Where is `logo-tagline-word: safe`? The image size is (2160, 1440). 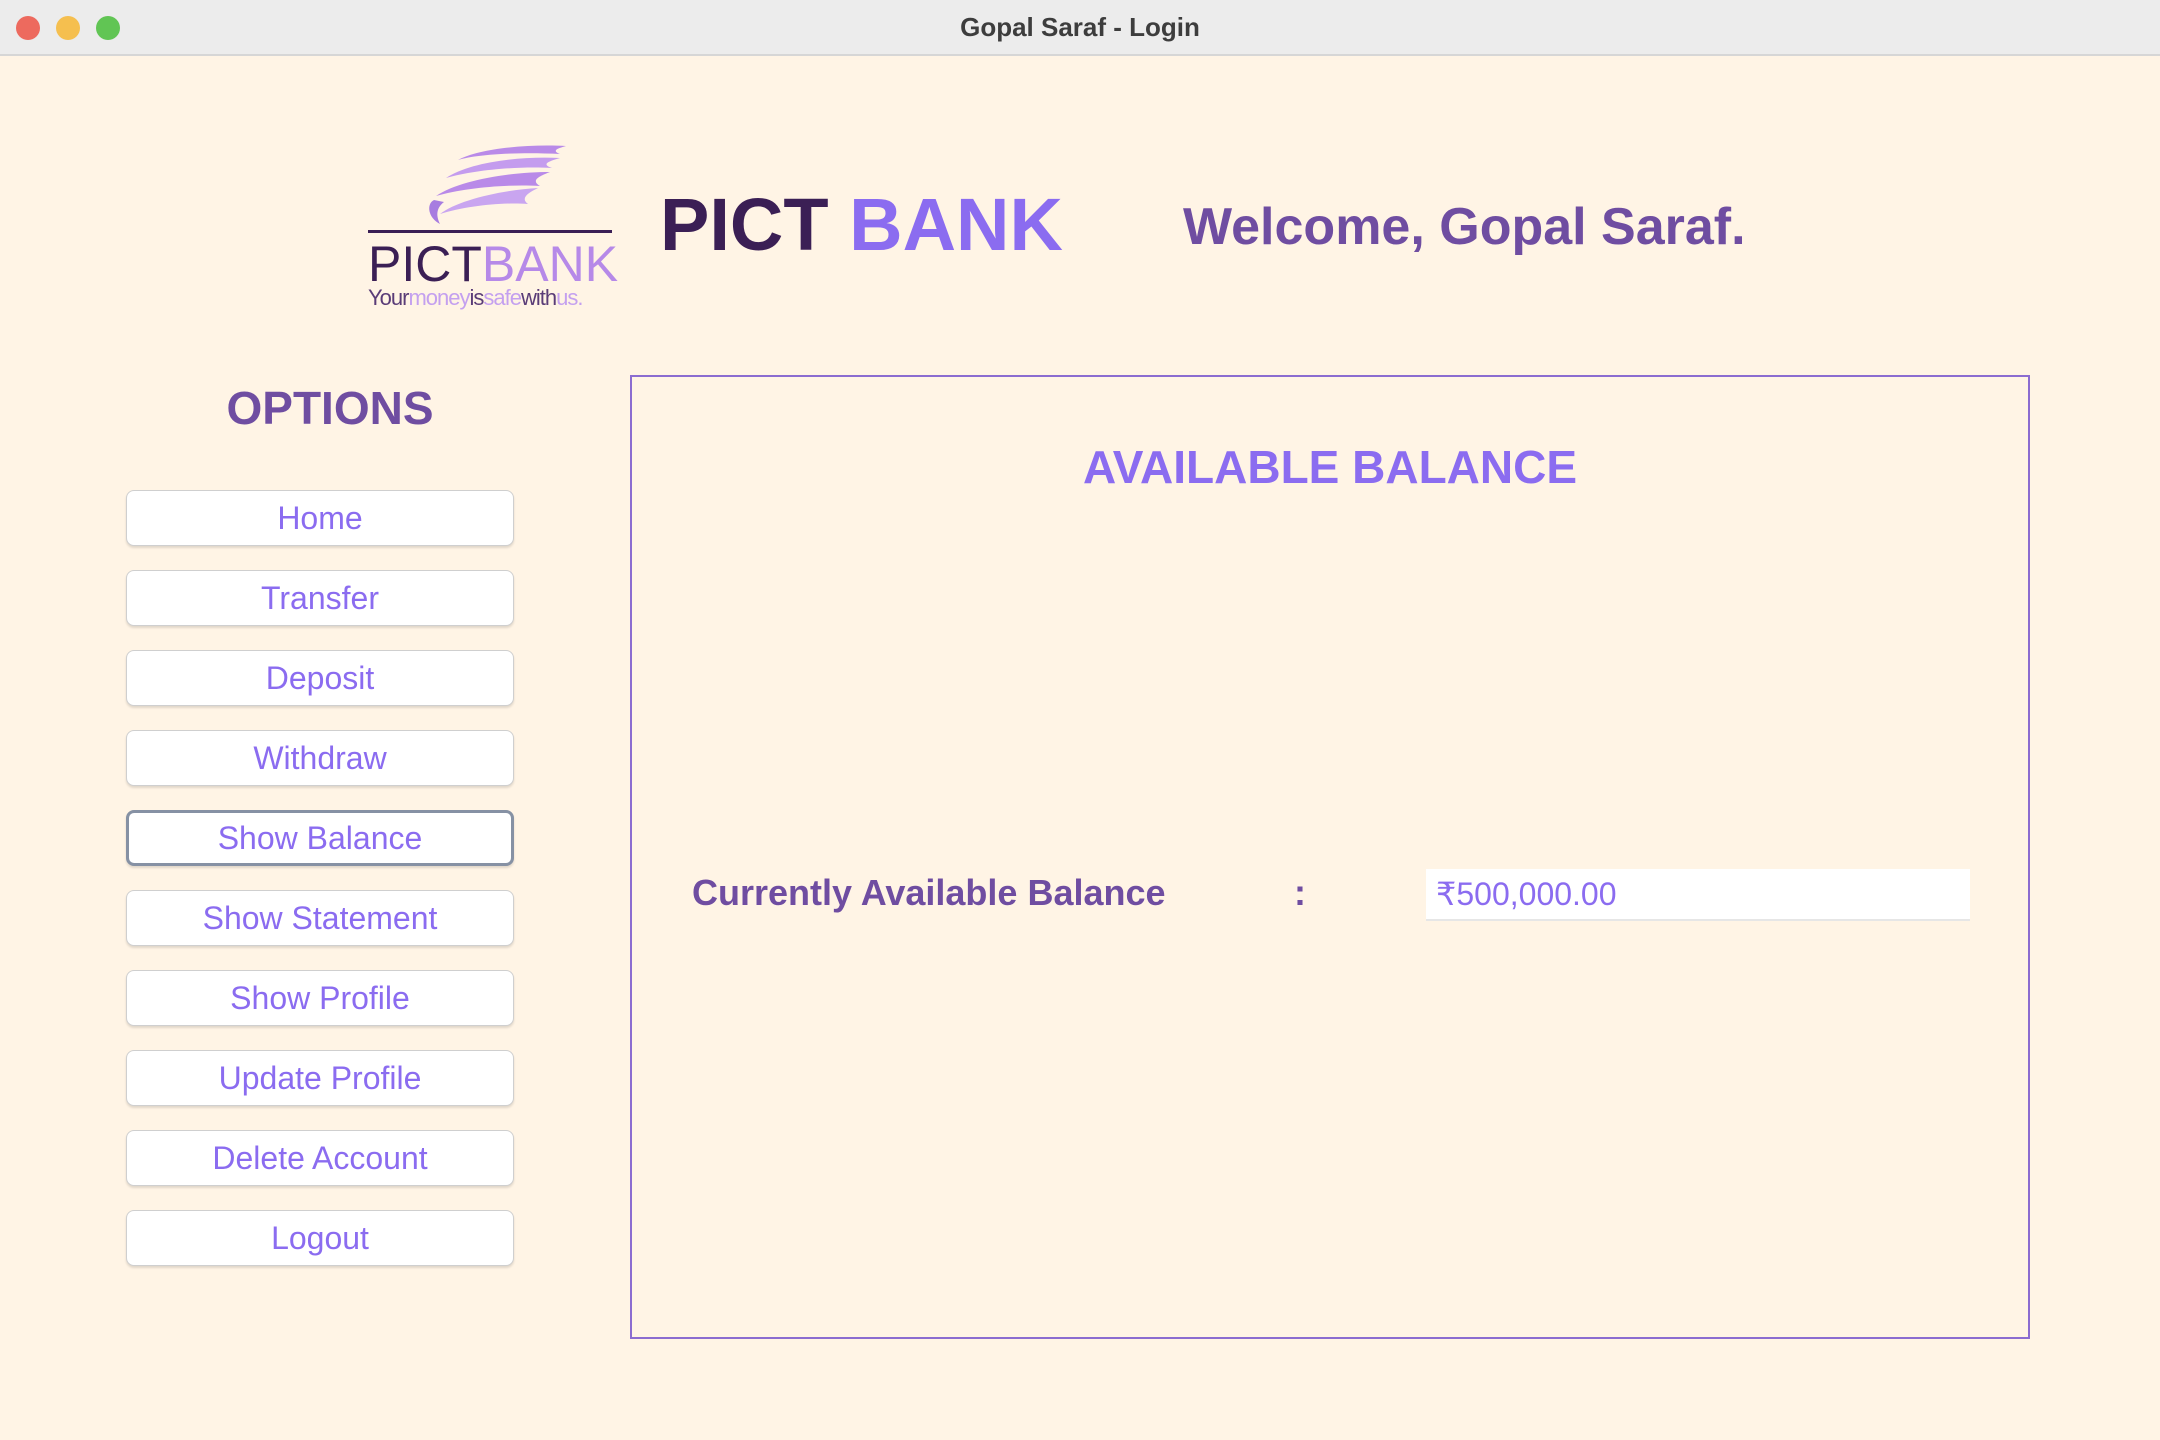
logo-tagline-word: safe is located at coordinates (502, 297).